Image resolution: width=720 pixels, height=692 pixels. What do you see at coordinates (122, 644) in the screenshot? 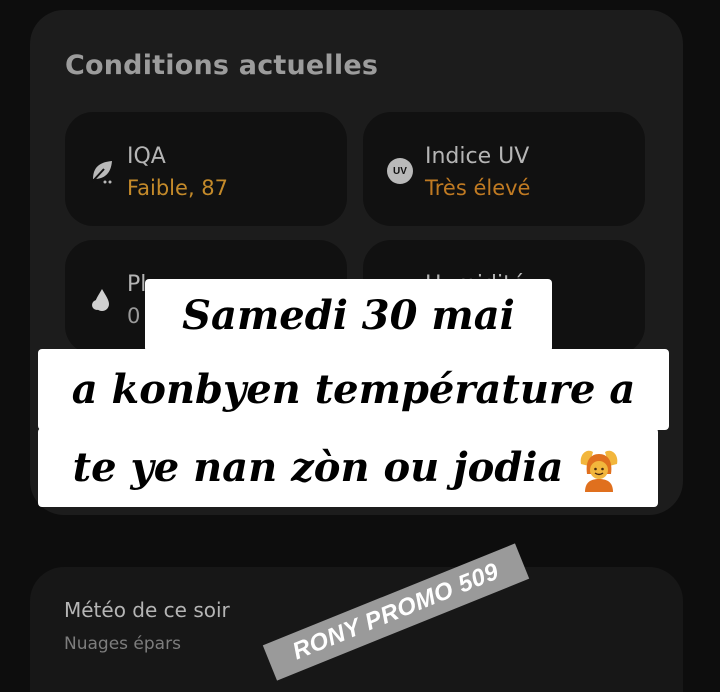
I see `tonight-subtitle: Nuages épars` at bounding box center [122, 644].